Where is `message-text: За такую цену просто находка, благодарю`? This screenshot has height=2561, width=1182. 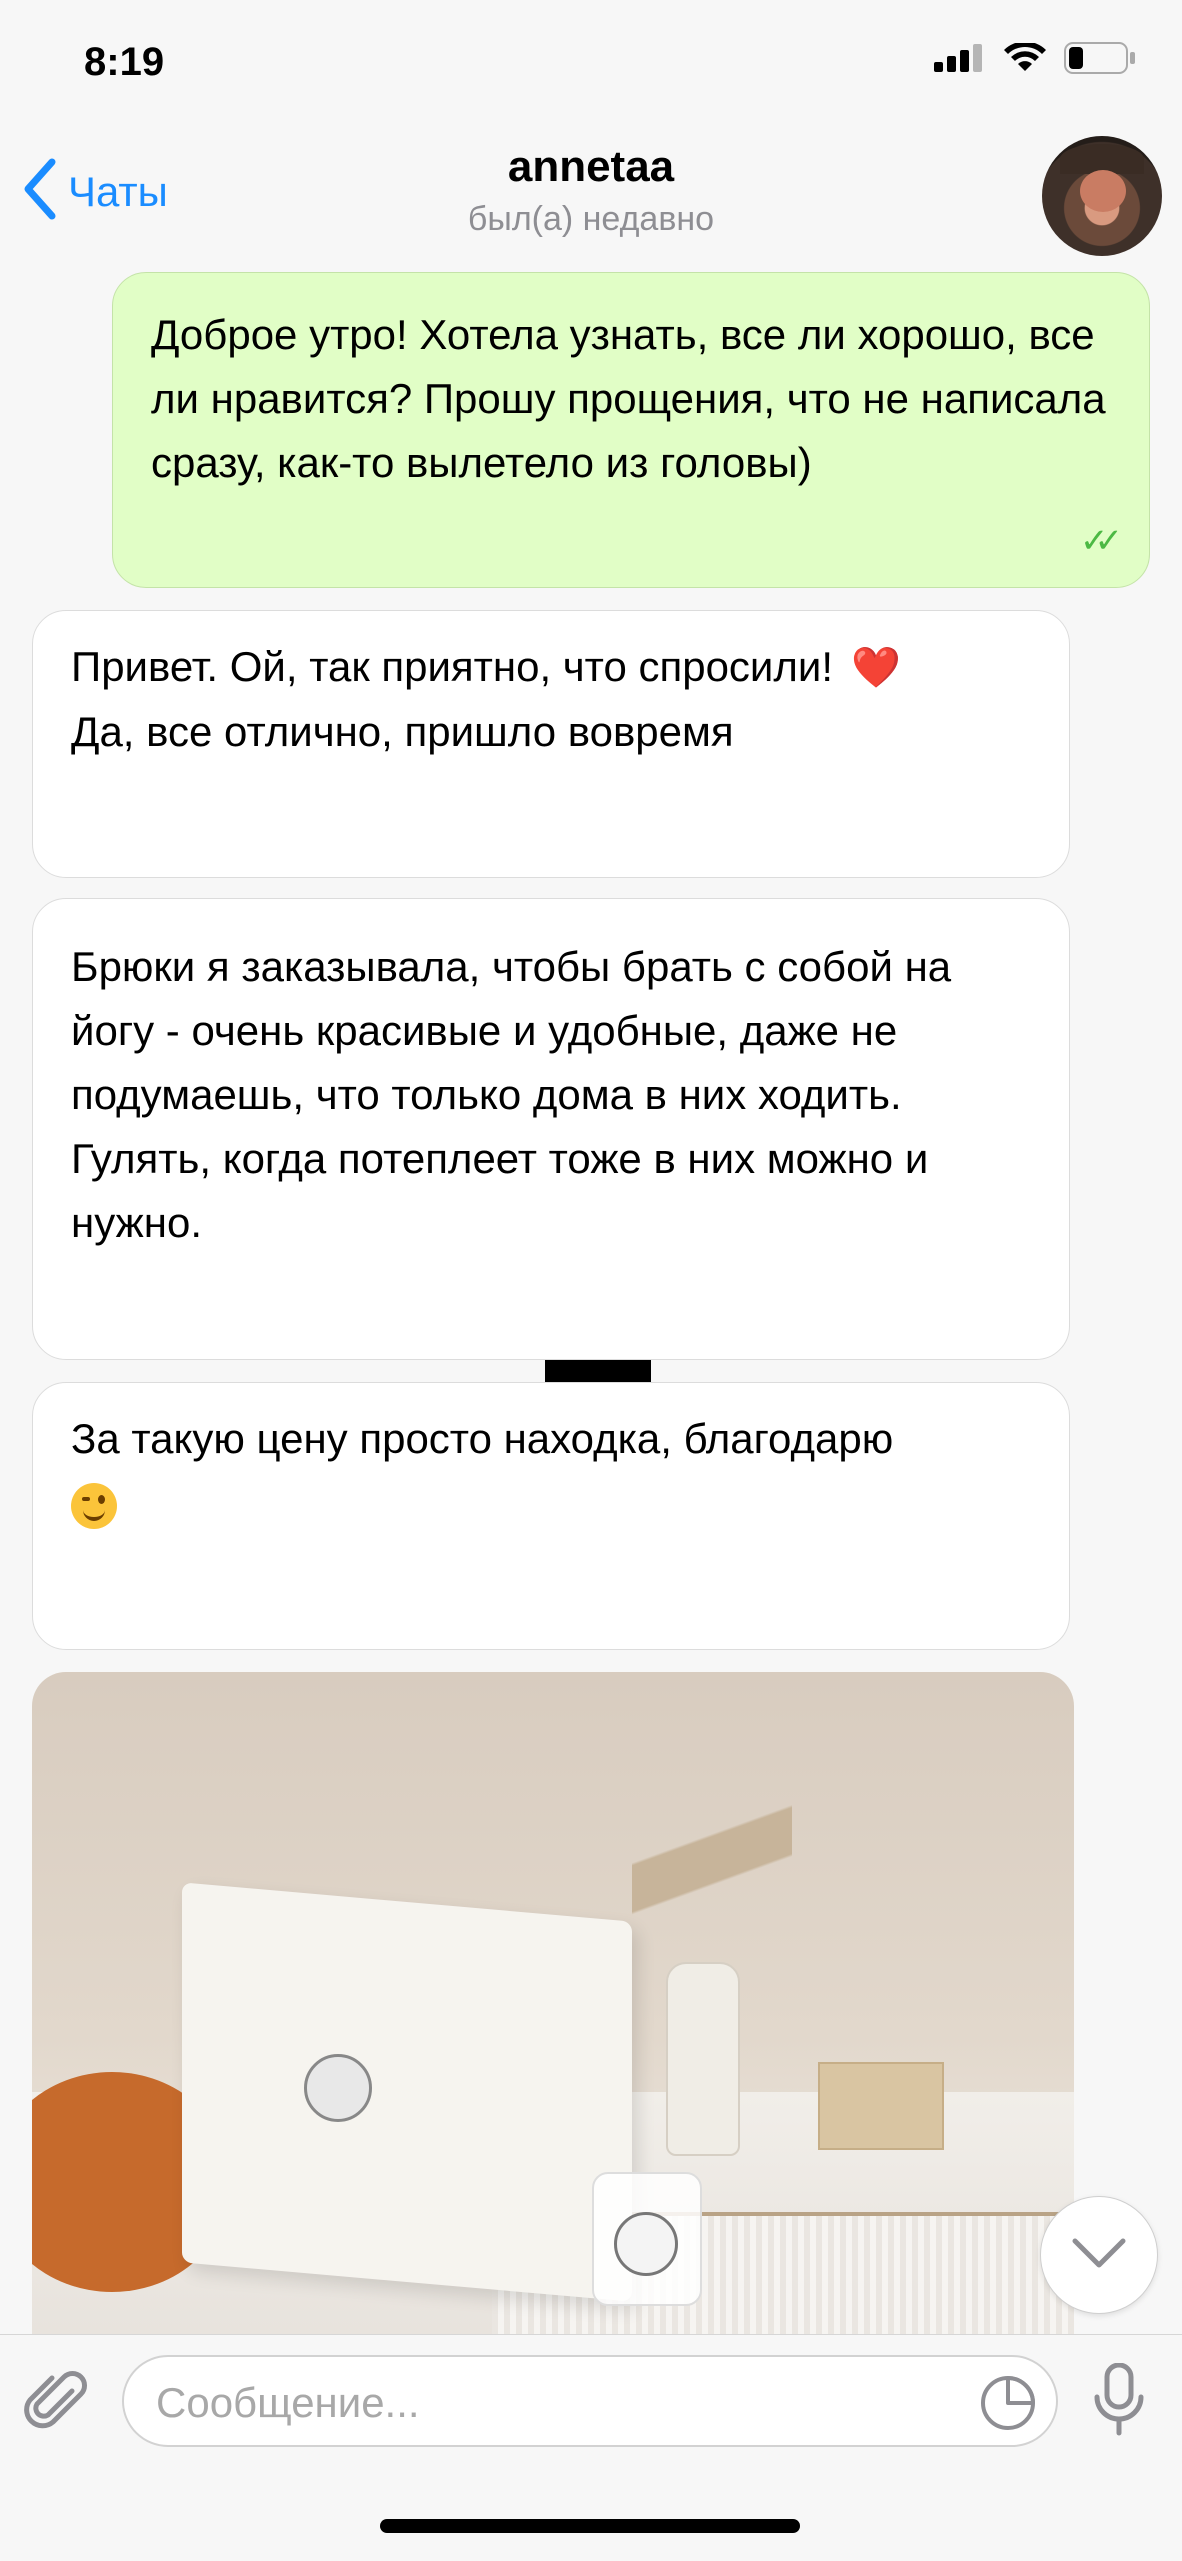 message-text: За такую цену просто находка, благодарю is located at coordinates (482, 1438).